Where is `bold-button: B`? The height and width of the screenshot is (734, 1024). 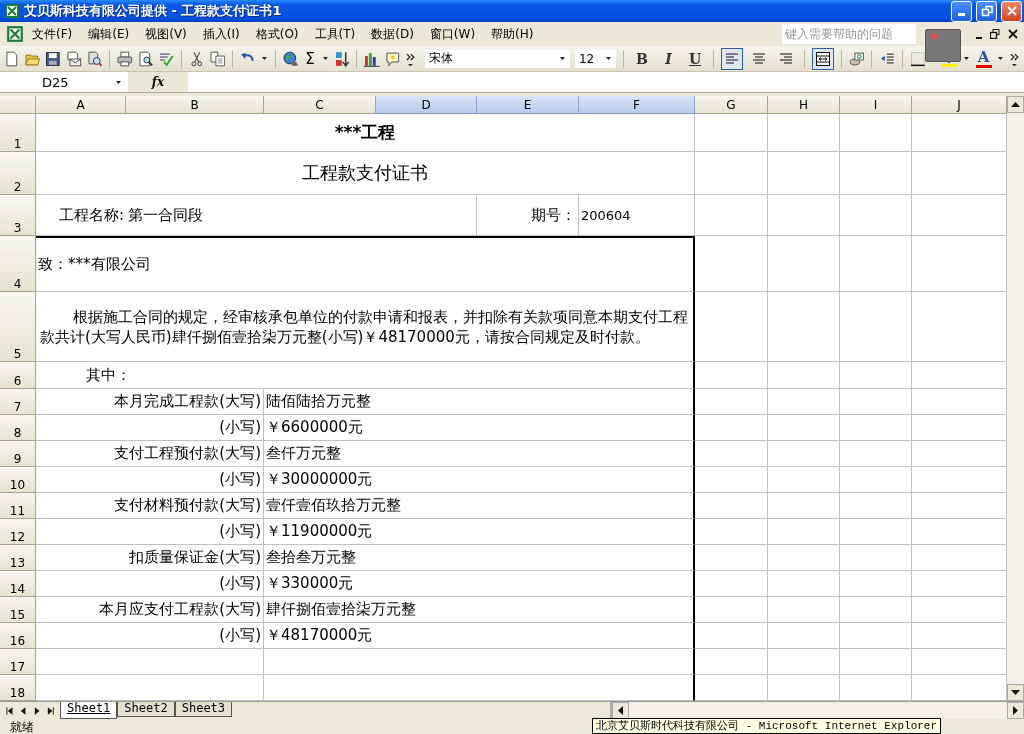
bold-button: B is located at coordinates (642, 58).